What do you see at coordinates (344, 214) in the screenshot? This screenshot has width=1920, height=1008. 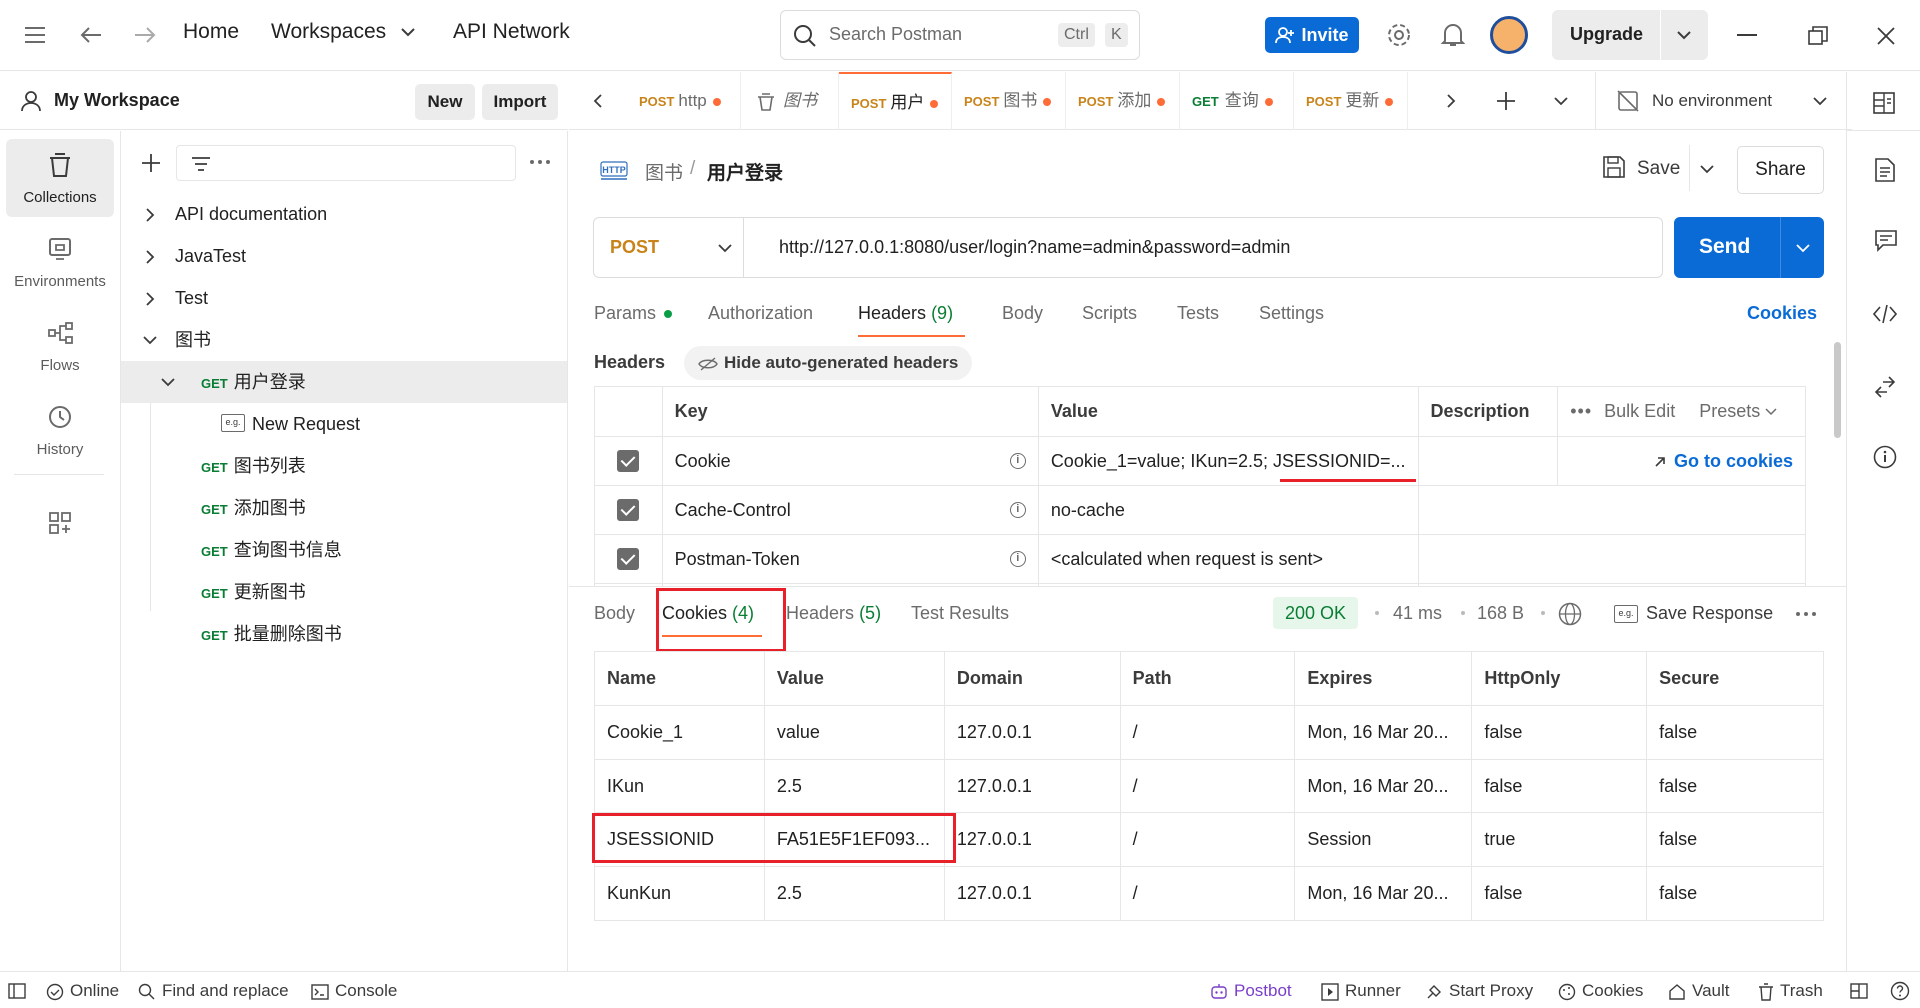 I see `tree-item-api-documentation: API documentation` at bounding box center [344, 214].